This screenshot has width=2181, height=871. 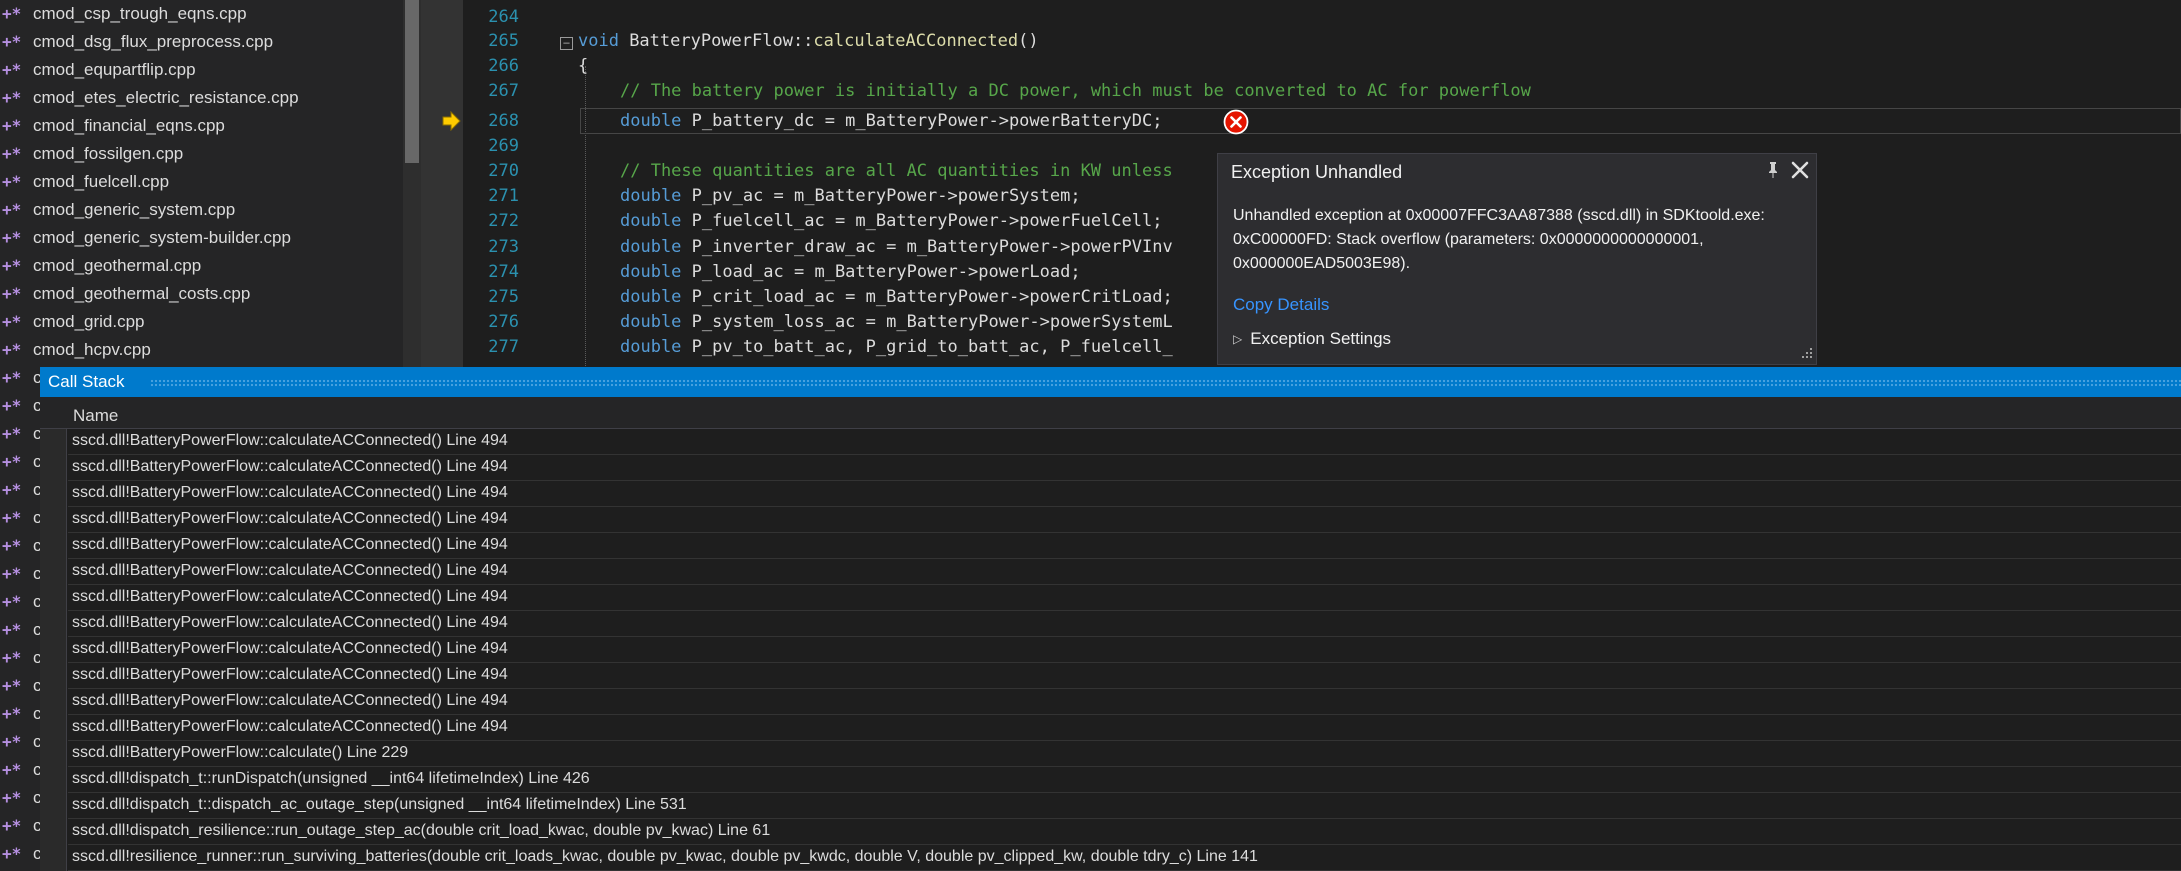 I want to click on explorer-file-item: +* cmod_etes_electric_resistance.cpp, so click(x=202, y=98).